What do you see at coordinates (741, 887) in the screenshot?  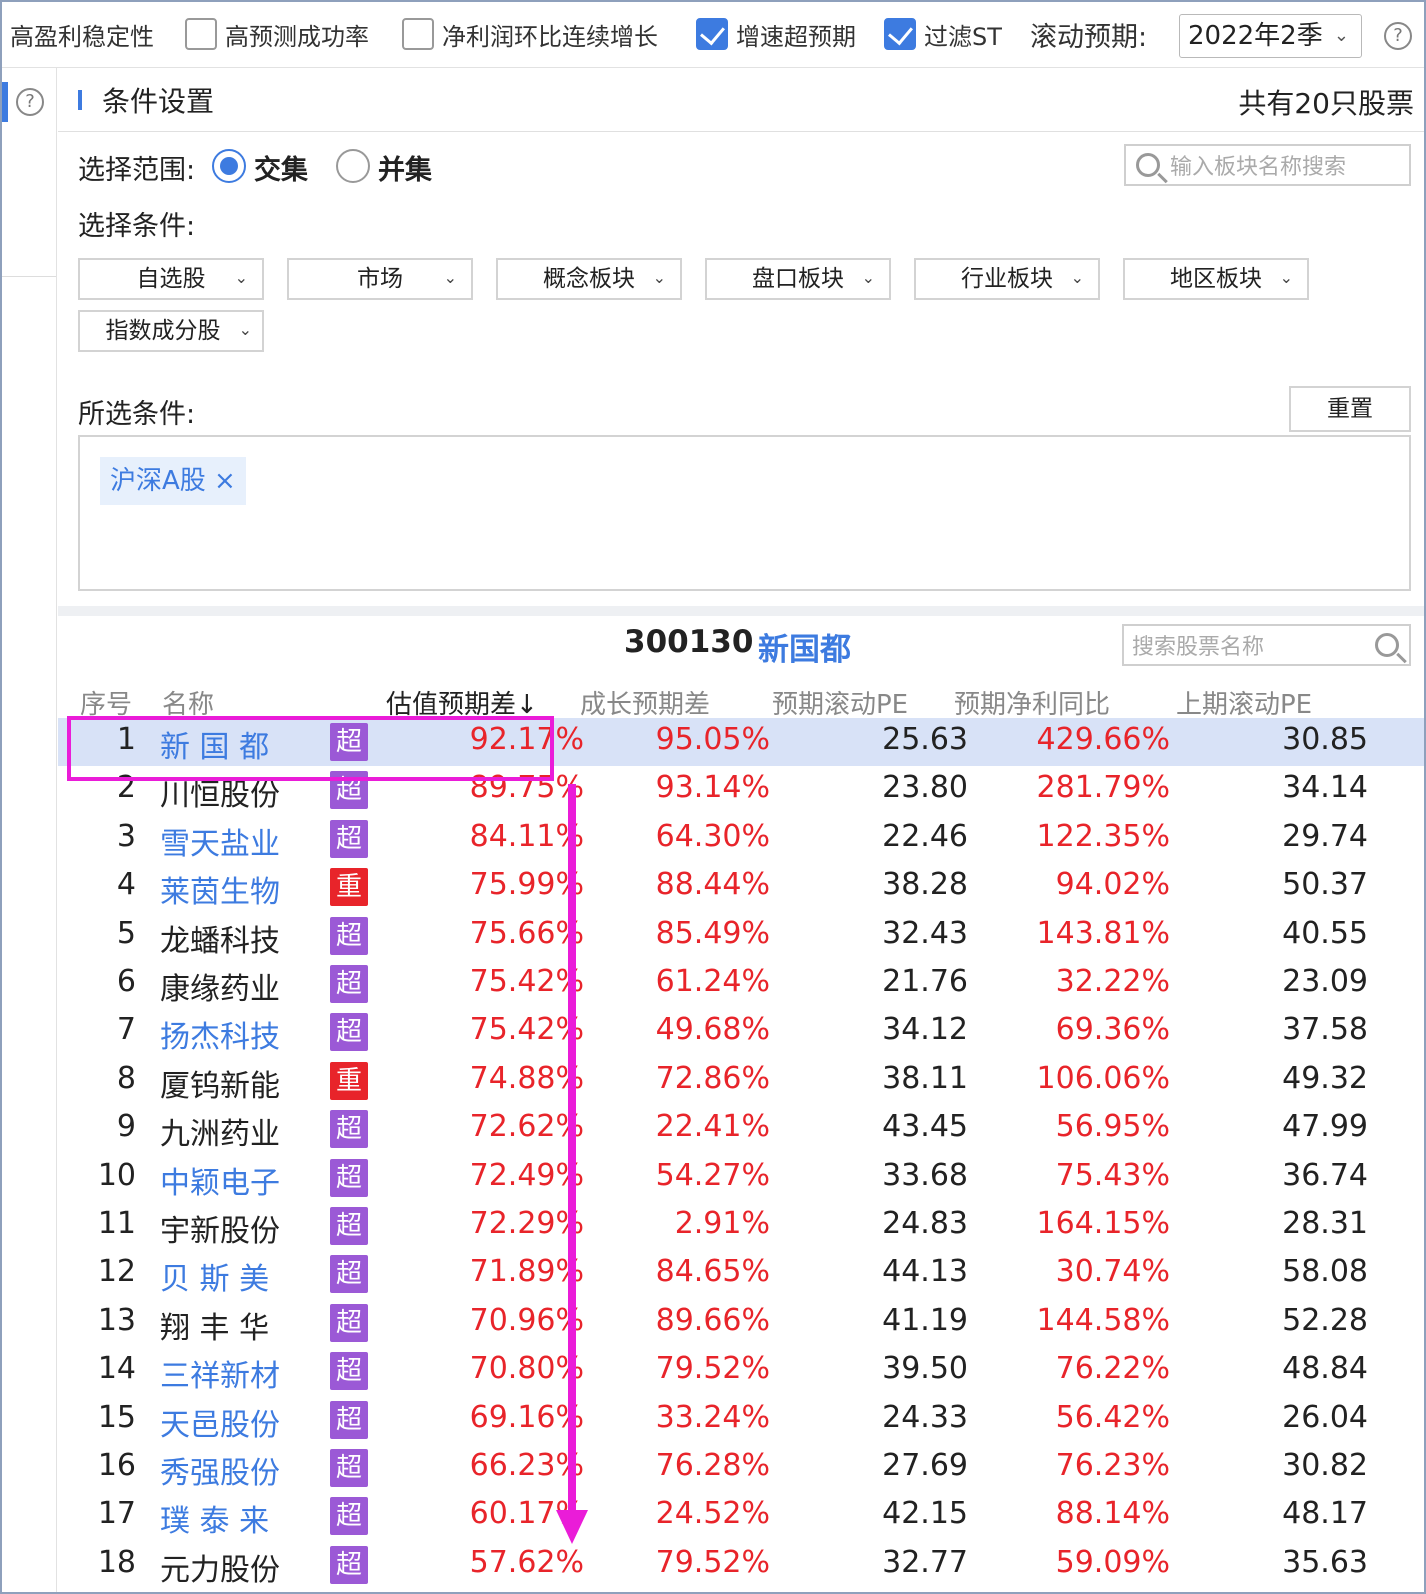 I see `table-row: 4 莱茵生物 75.99% 88.44% 38.28 94.02% 50.37 重` at bounding box center [741, 887].